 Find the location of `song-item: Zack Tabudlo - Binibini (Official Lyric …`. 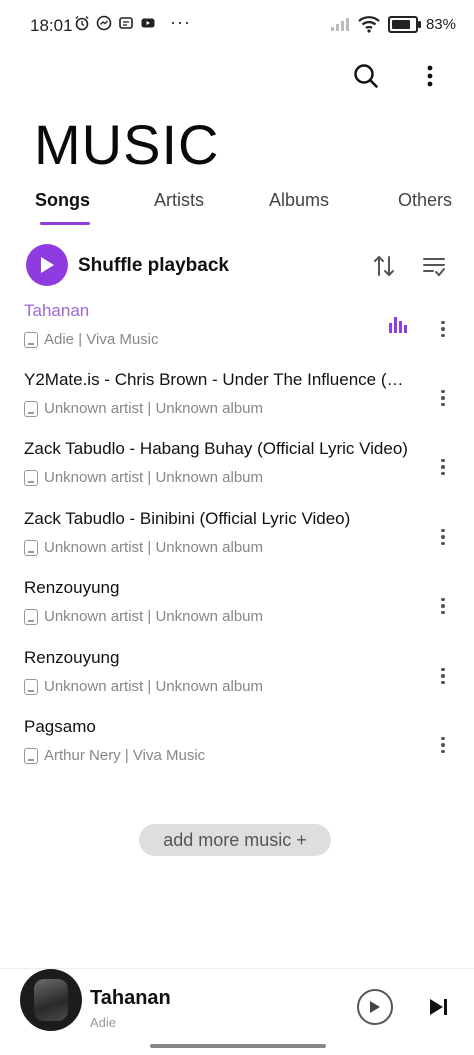

song-item: Zack Tabudlo - Binibini (Official Lyric … is located at coordinates (237, 544).